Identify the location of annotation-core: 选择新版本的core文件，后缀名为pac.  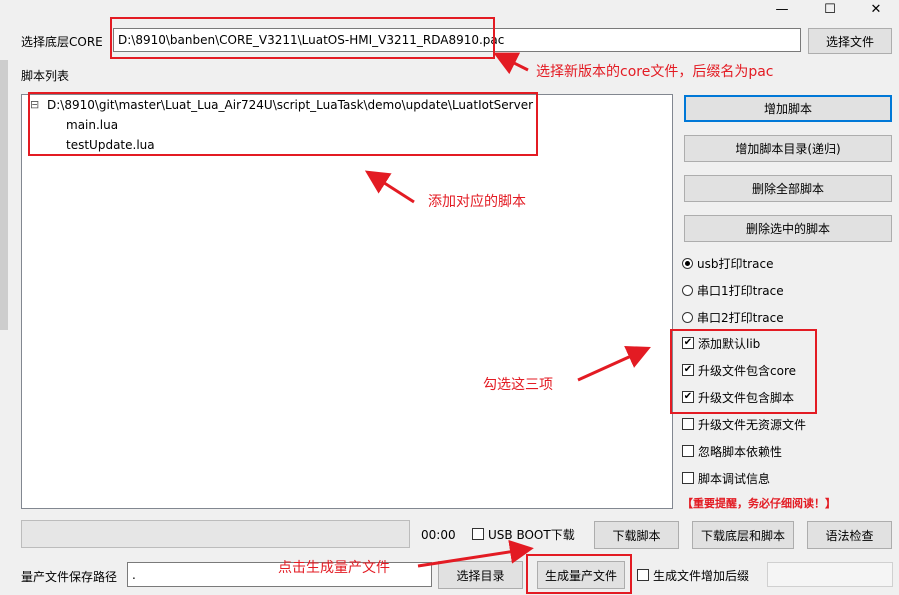
(655, 72).